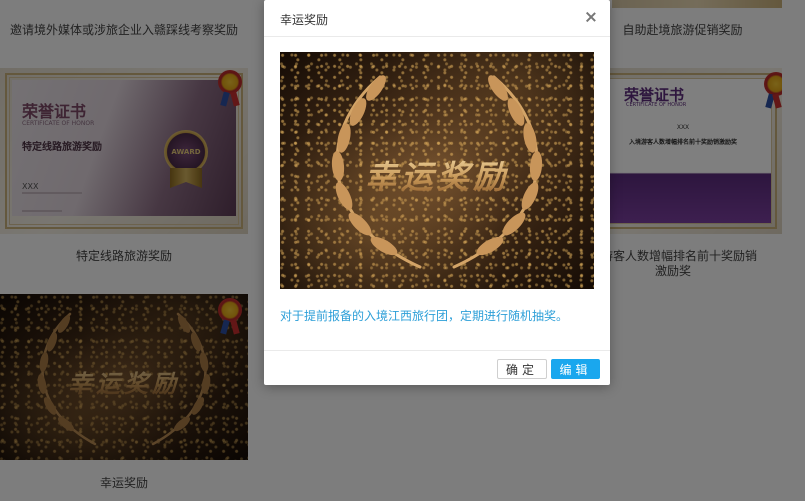 The image size is (805, 501). Describe the element at coordinates (575, 369) in the screenshot. I see `edit-button: 编辑` at that location.